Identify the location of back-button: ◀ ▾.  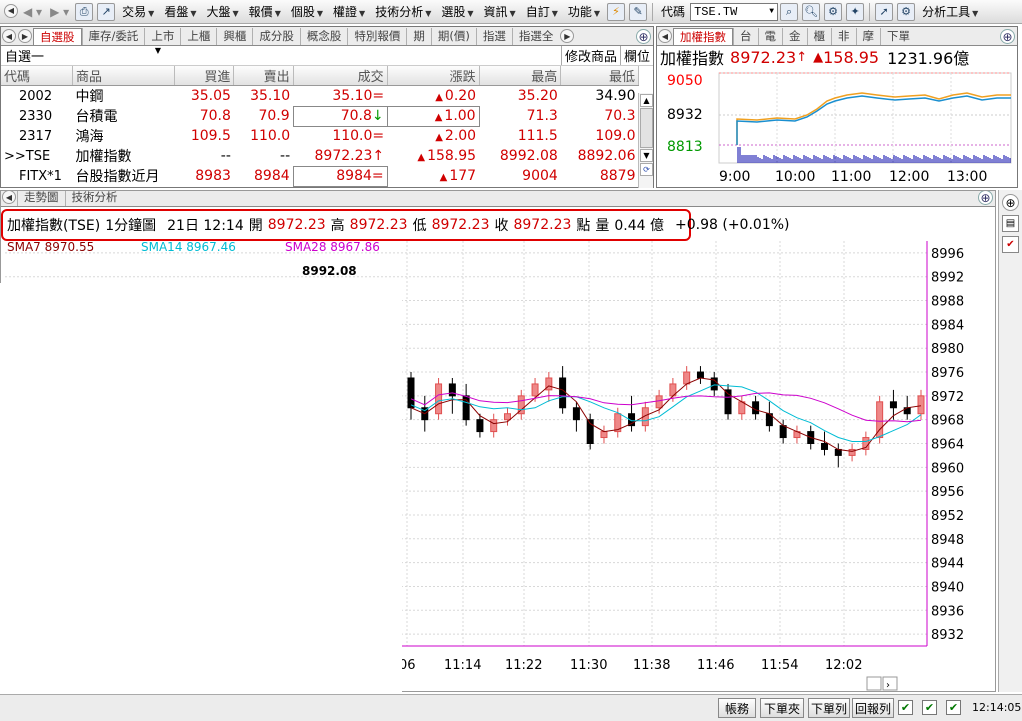
(32, 12).